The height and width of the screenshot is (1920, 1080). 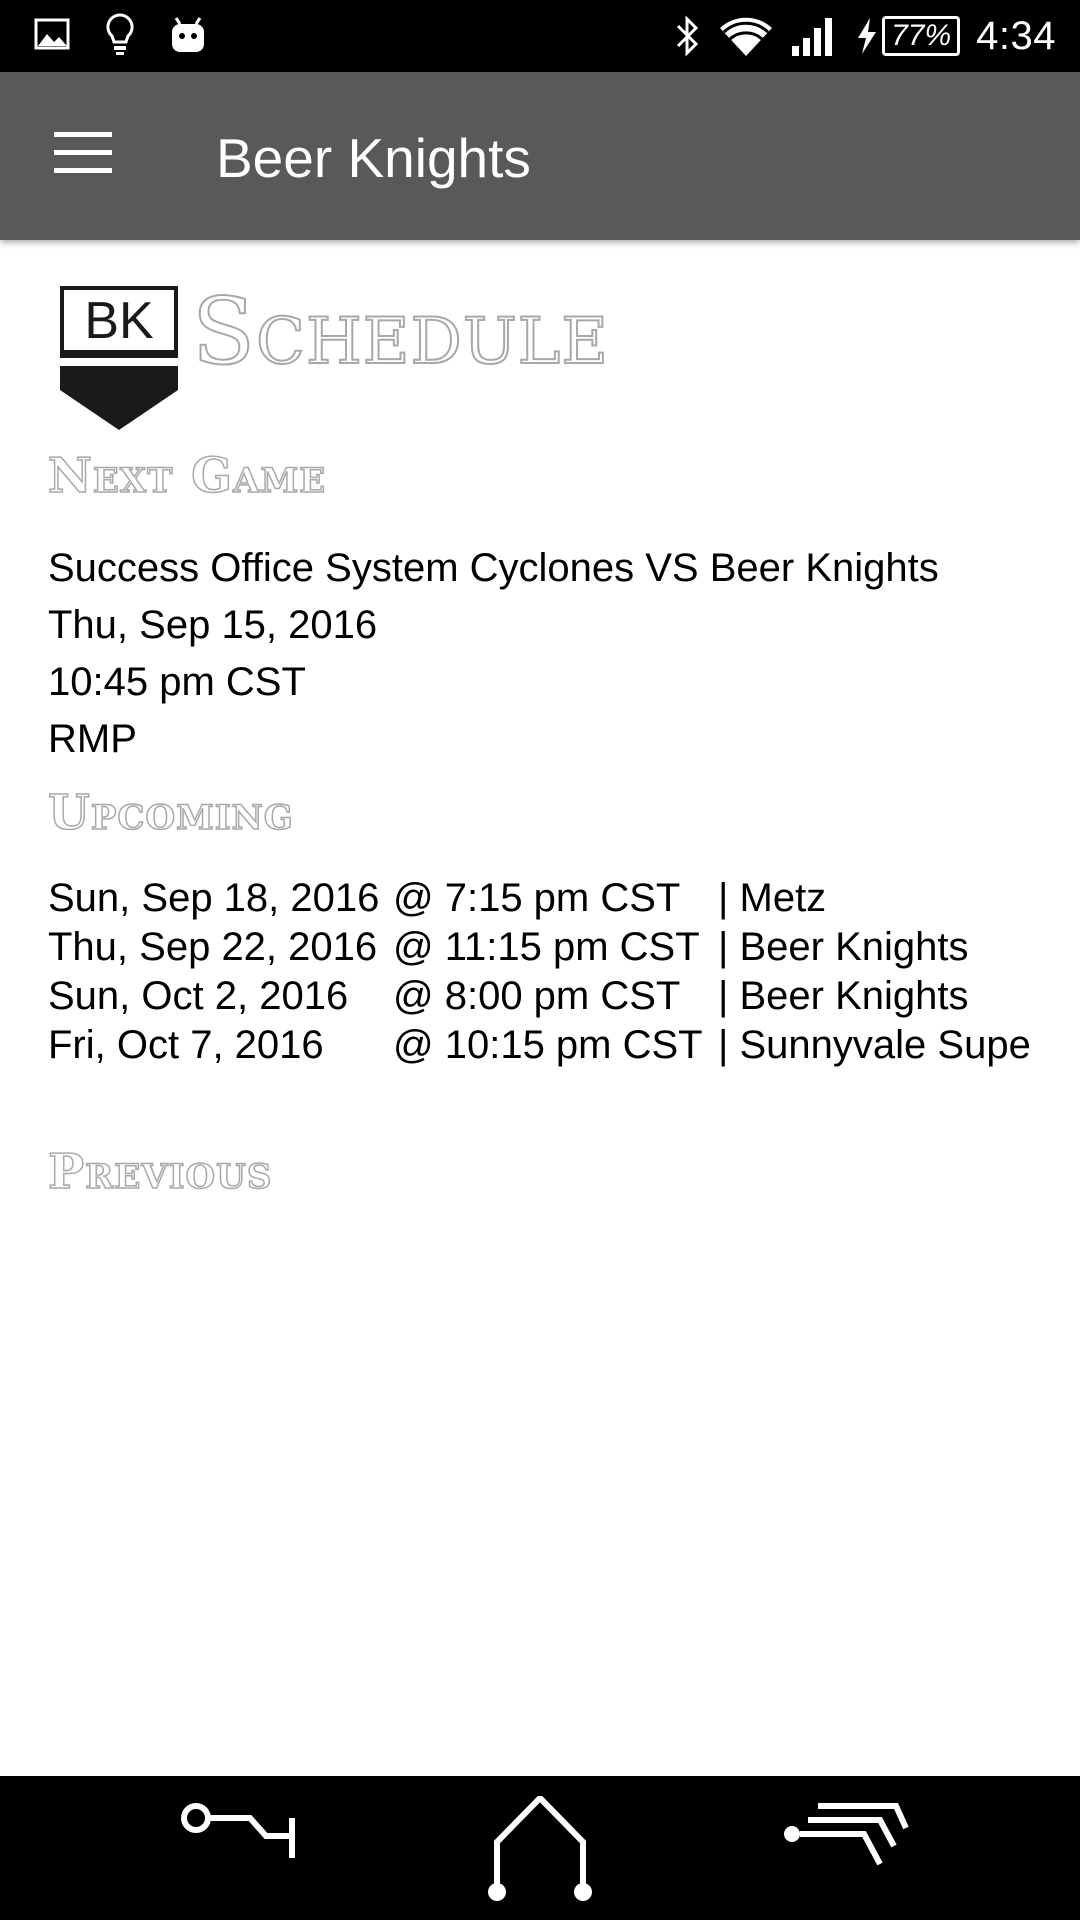 What do you see at coordinates (548, 1045) in the screenshot?
I see `game-time: @ 10:15 pm CST` at bounding box center [548, 1045].